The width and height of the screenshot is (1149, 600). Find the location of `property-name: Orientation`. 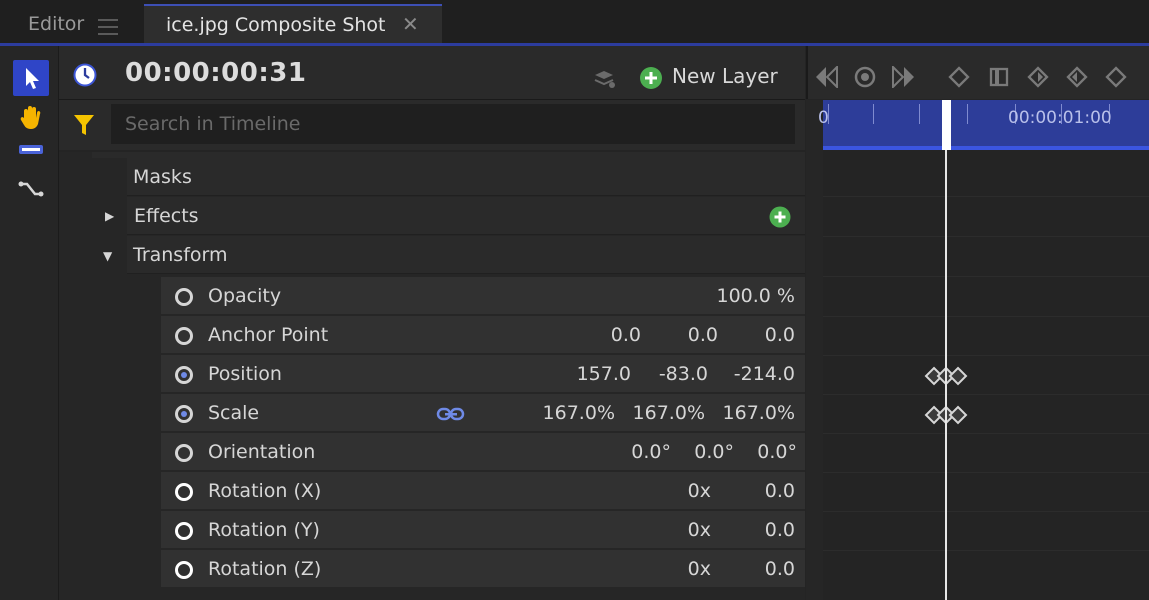

property-name: Orientation is located at coordinates (262, 452).